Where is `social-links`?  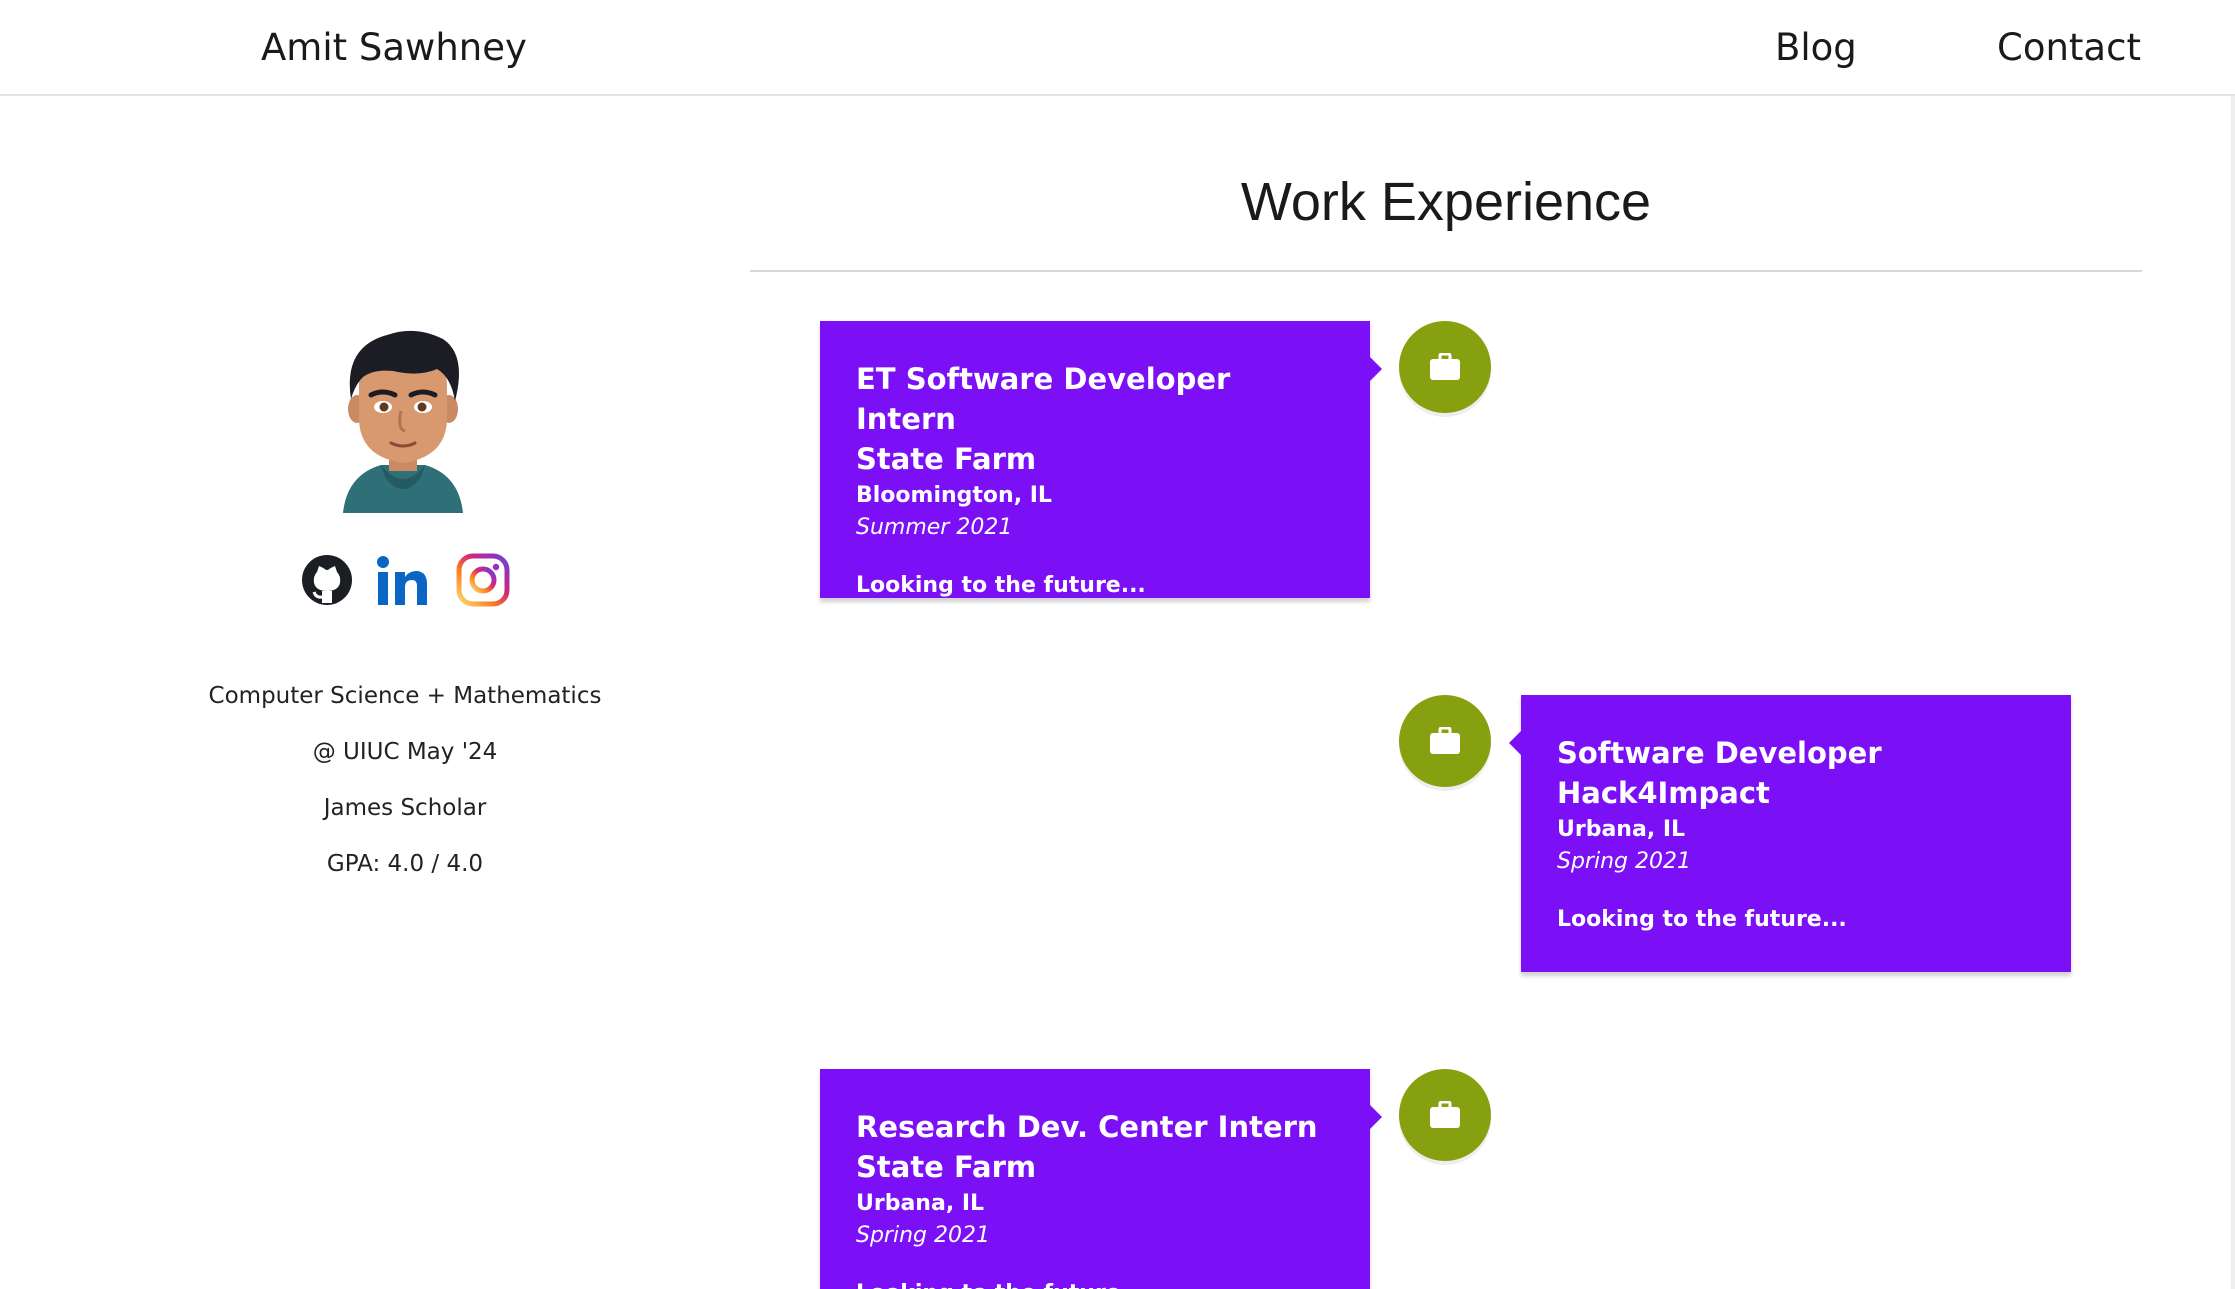
social-links is located at coordinates (405, 581).